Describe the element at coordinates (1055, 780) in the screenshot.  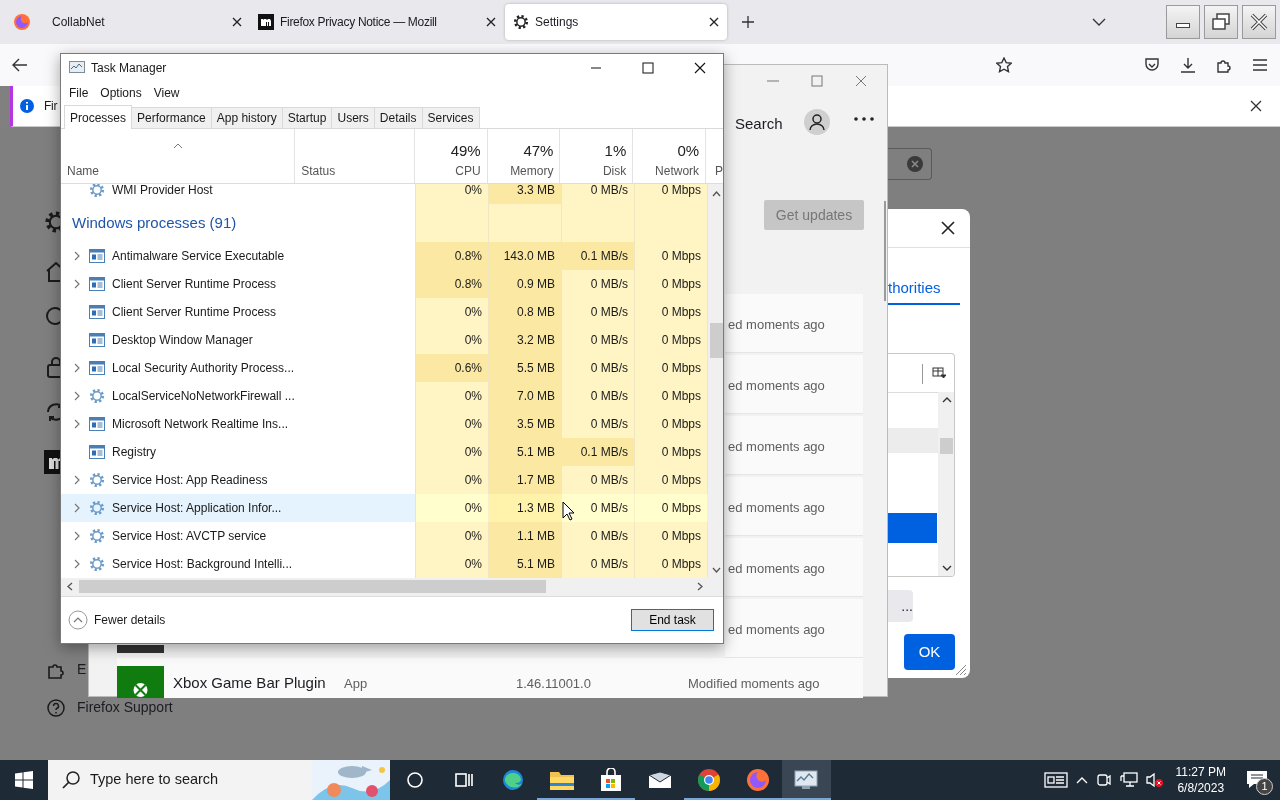
I see `news-icon` at that location.